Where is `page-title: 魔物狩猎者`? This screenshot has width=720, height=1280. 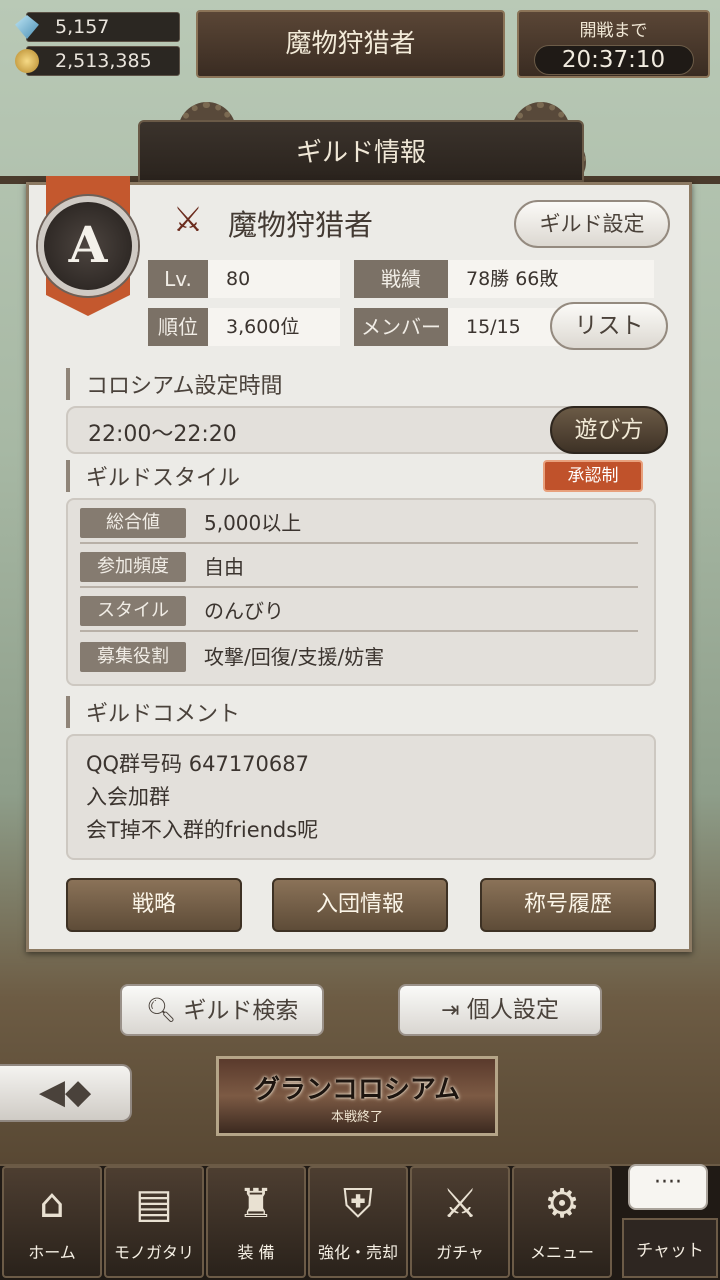 page-title: 魔物狩猎者 is located at coordinates (350, 44).